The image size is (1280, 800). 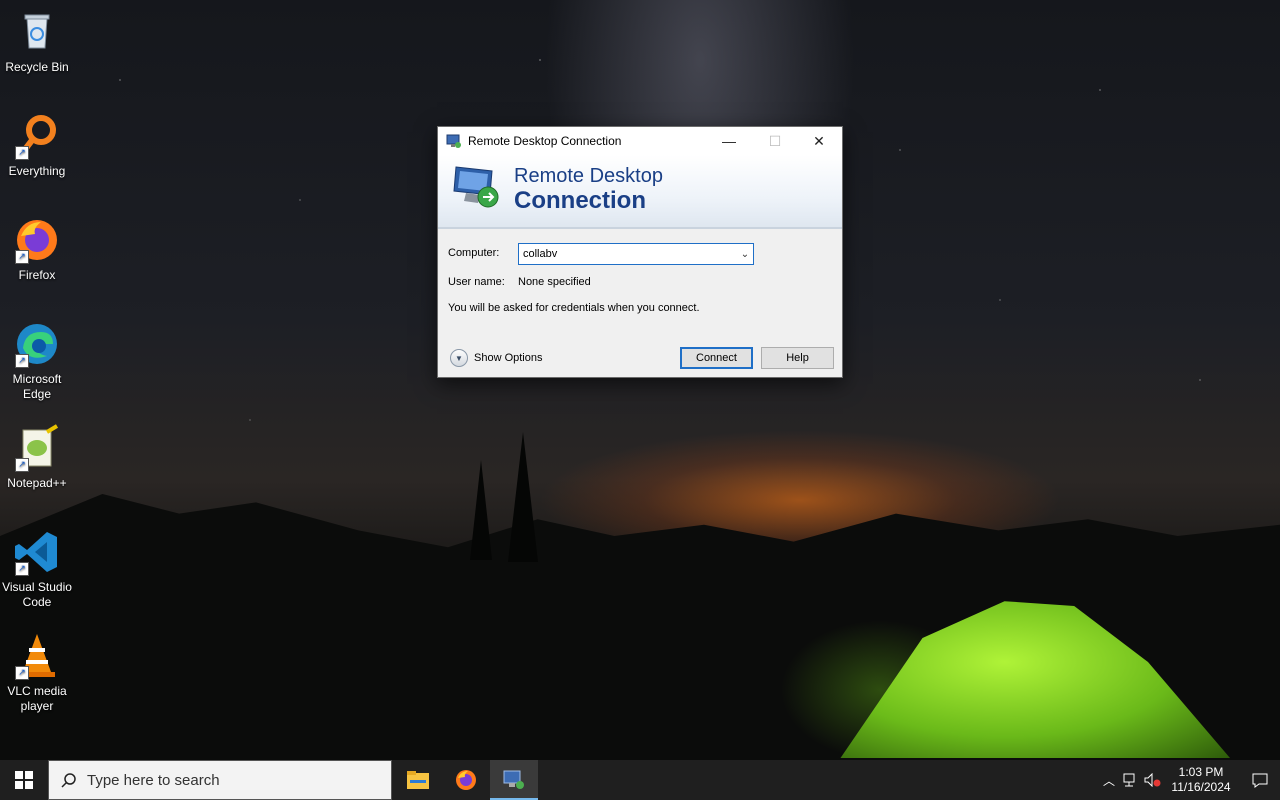 I want to click on banner-title-line1: Remote Desktop, so click(x=588, y=176).